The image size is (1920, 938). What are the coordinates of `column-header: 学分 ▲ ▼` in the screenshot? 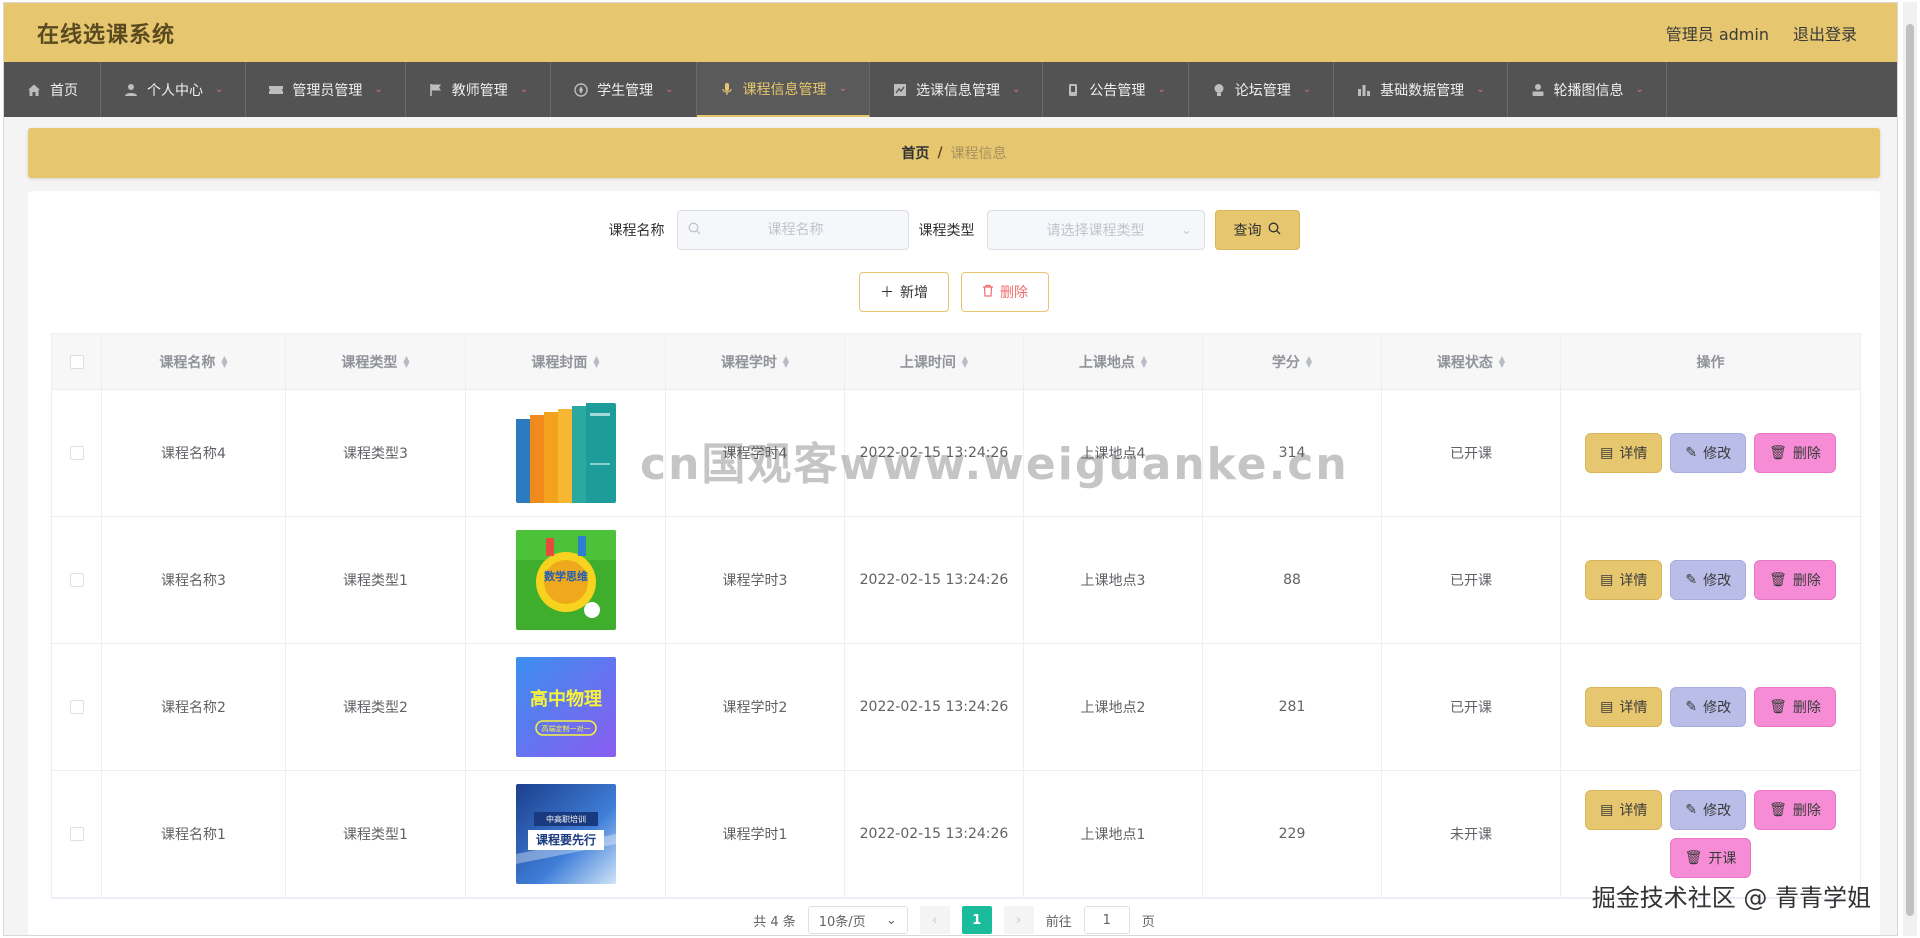 It's located at (1292, 361).